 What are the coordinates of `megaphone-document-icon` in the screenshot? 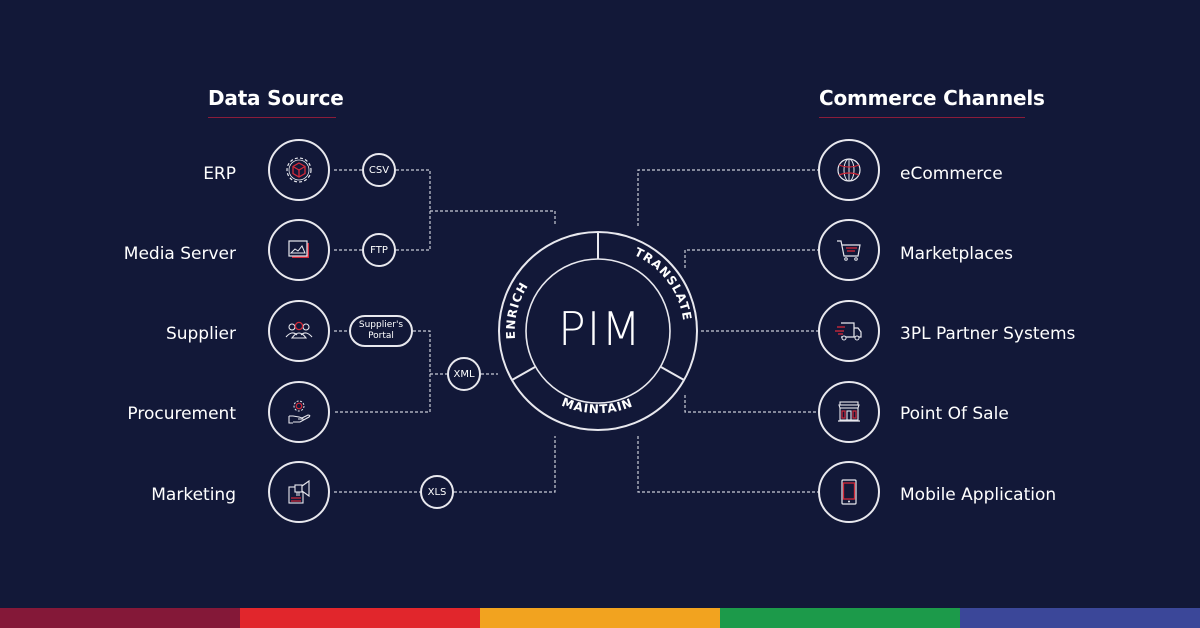 It's located at (299, 491).